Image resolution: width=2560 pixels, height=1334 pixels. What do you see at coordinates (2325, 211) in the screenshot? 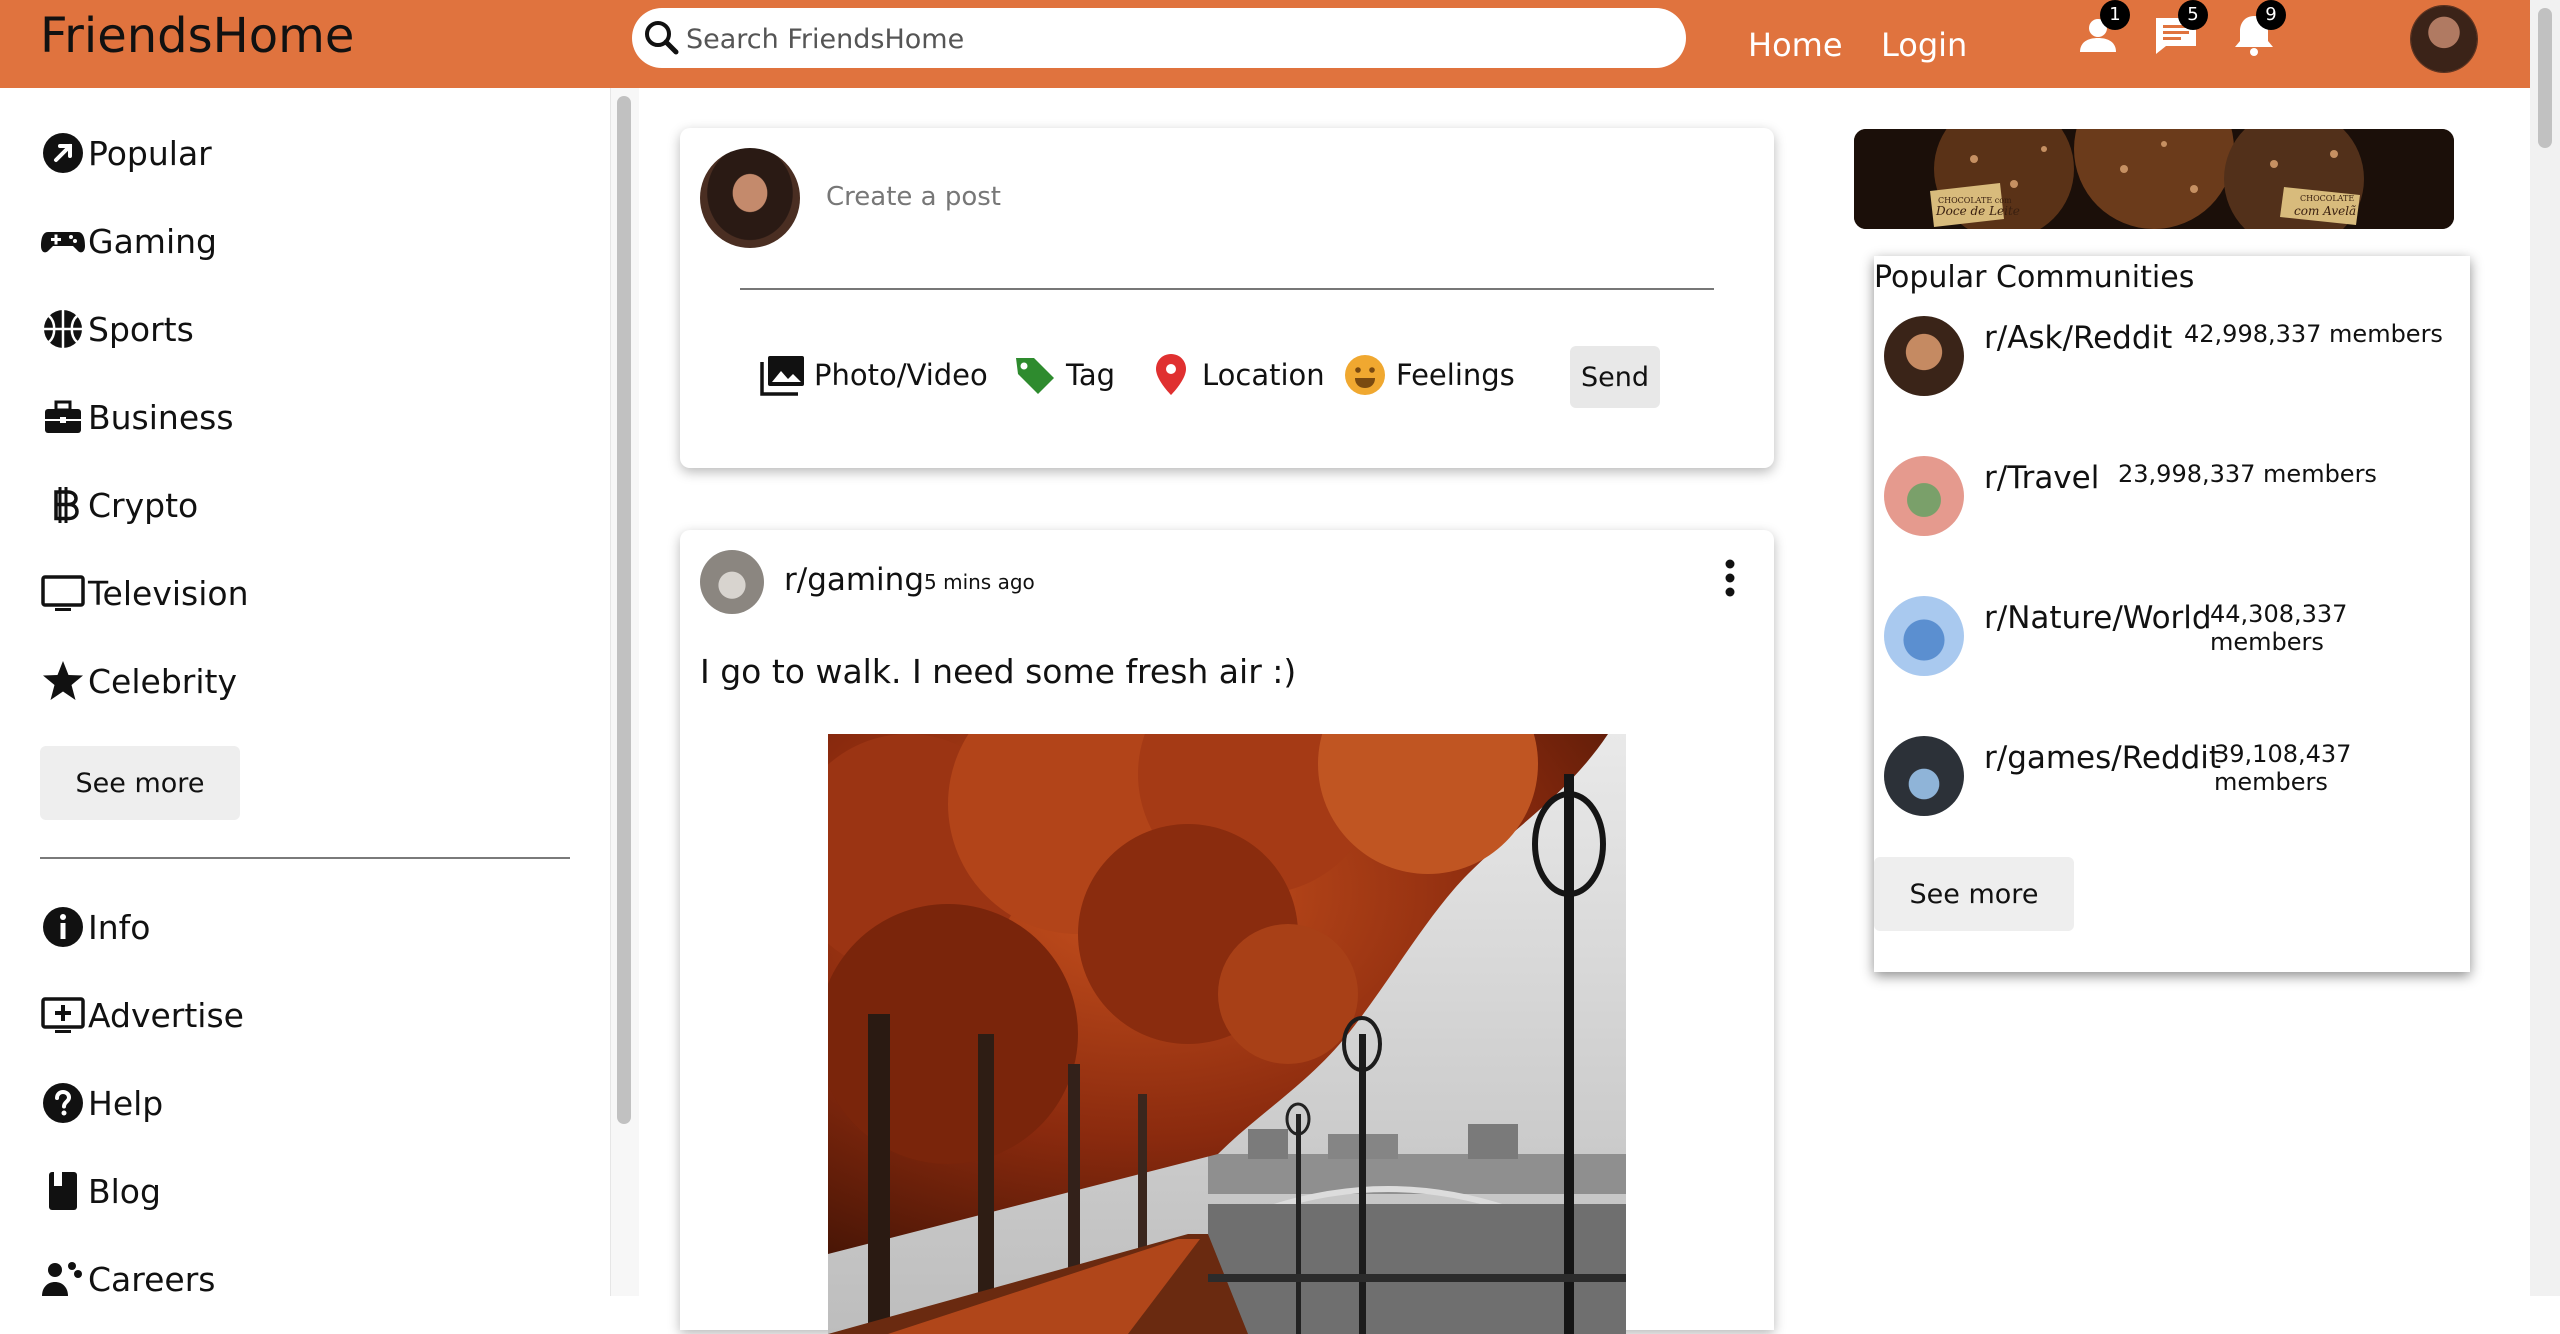
I see `ad-label-right: com Avelã` at bounding box center [2325, 211].